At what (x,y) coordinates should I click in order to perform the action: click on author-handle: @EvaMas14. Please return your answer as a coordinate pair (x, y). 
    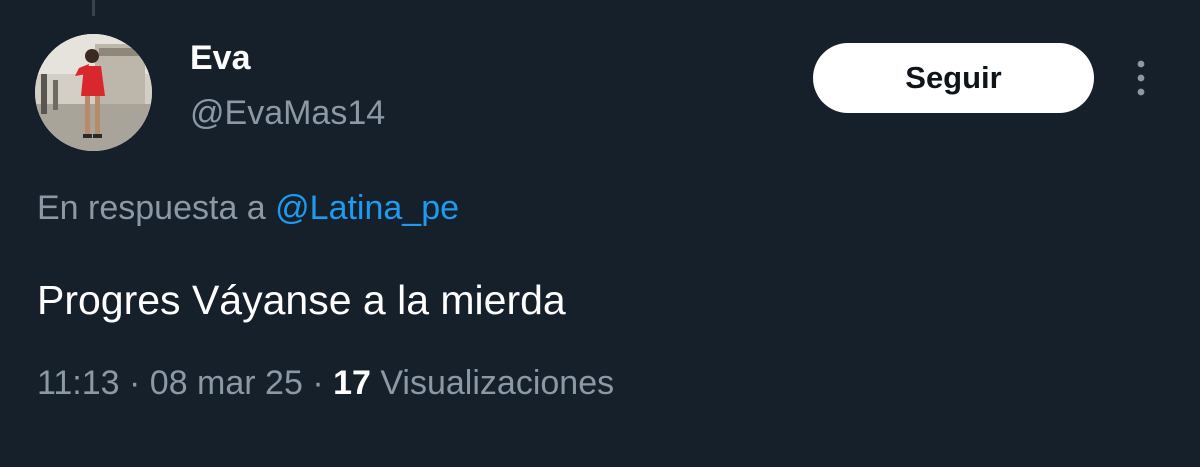
    Looking at the image, I should click on (287, 113).